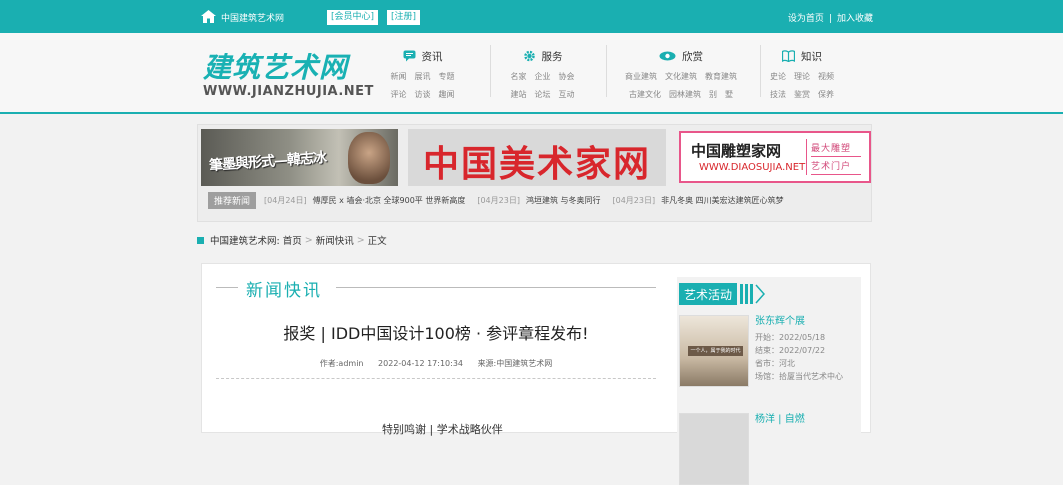  Describe the element at coordinates (721, 94) in the screenshot. I see `nav-link: 别 墅` at that location.